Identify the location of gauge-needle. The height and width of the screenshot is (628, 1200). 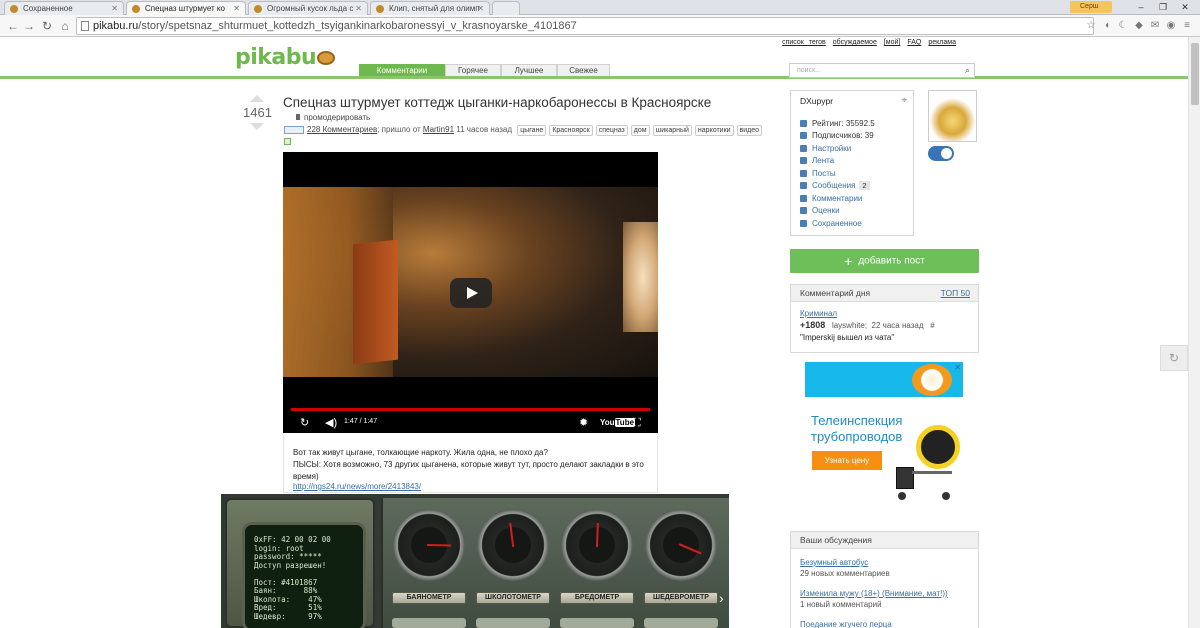
(690, 549).